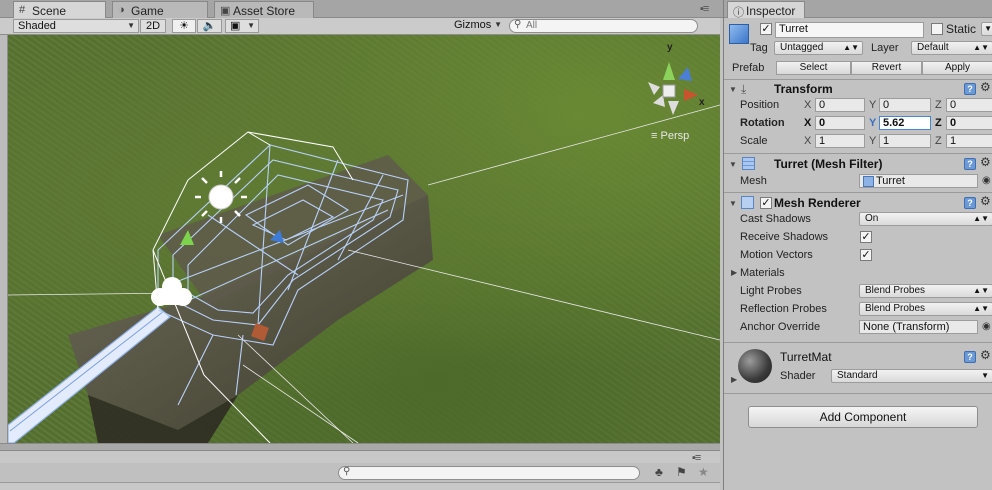 The height and width of the screenshot is (490, 992). Describe the element at coordinates (813, 68) in the screenshot. I see `prefab-select-button: Select` at that location.